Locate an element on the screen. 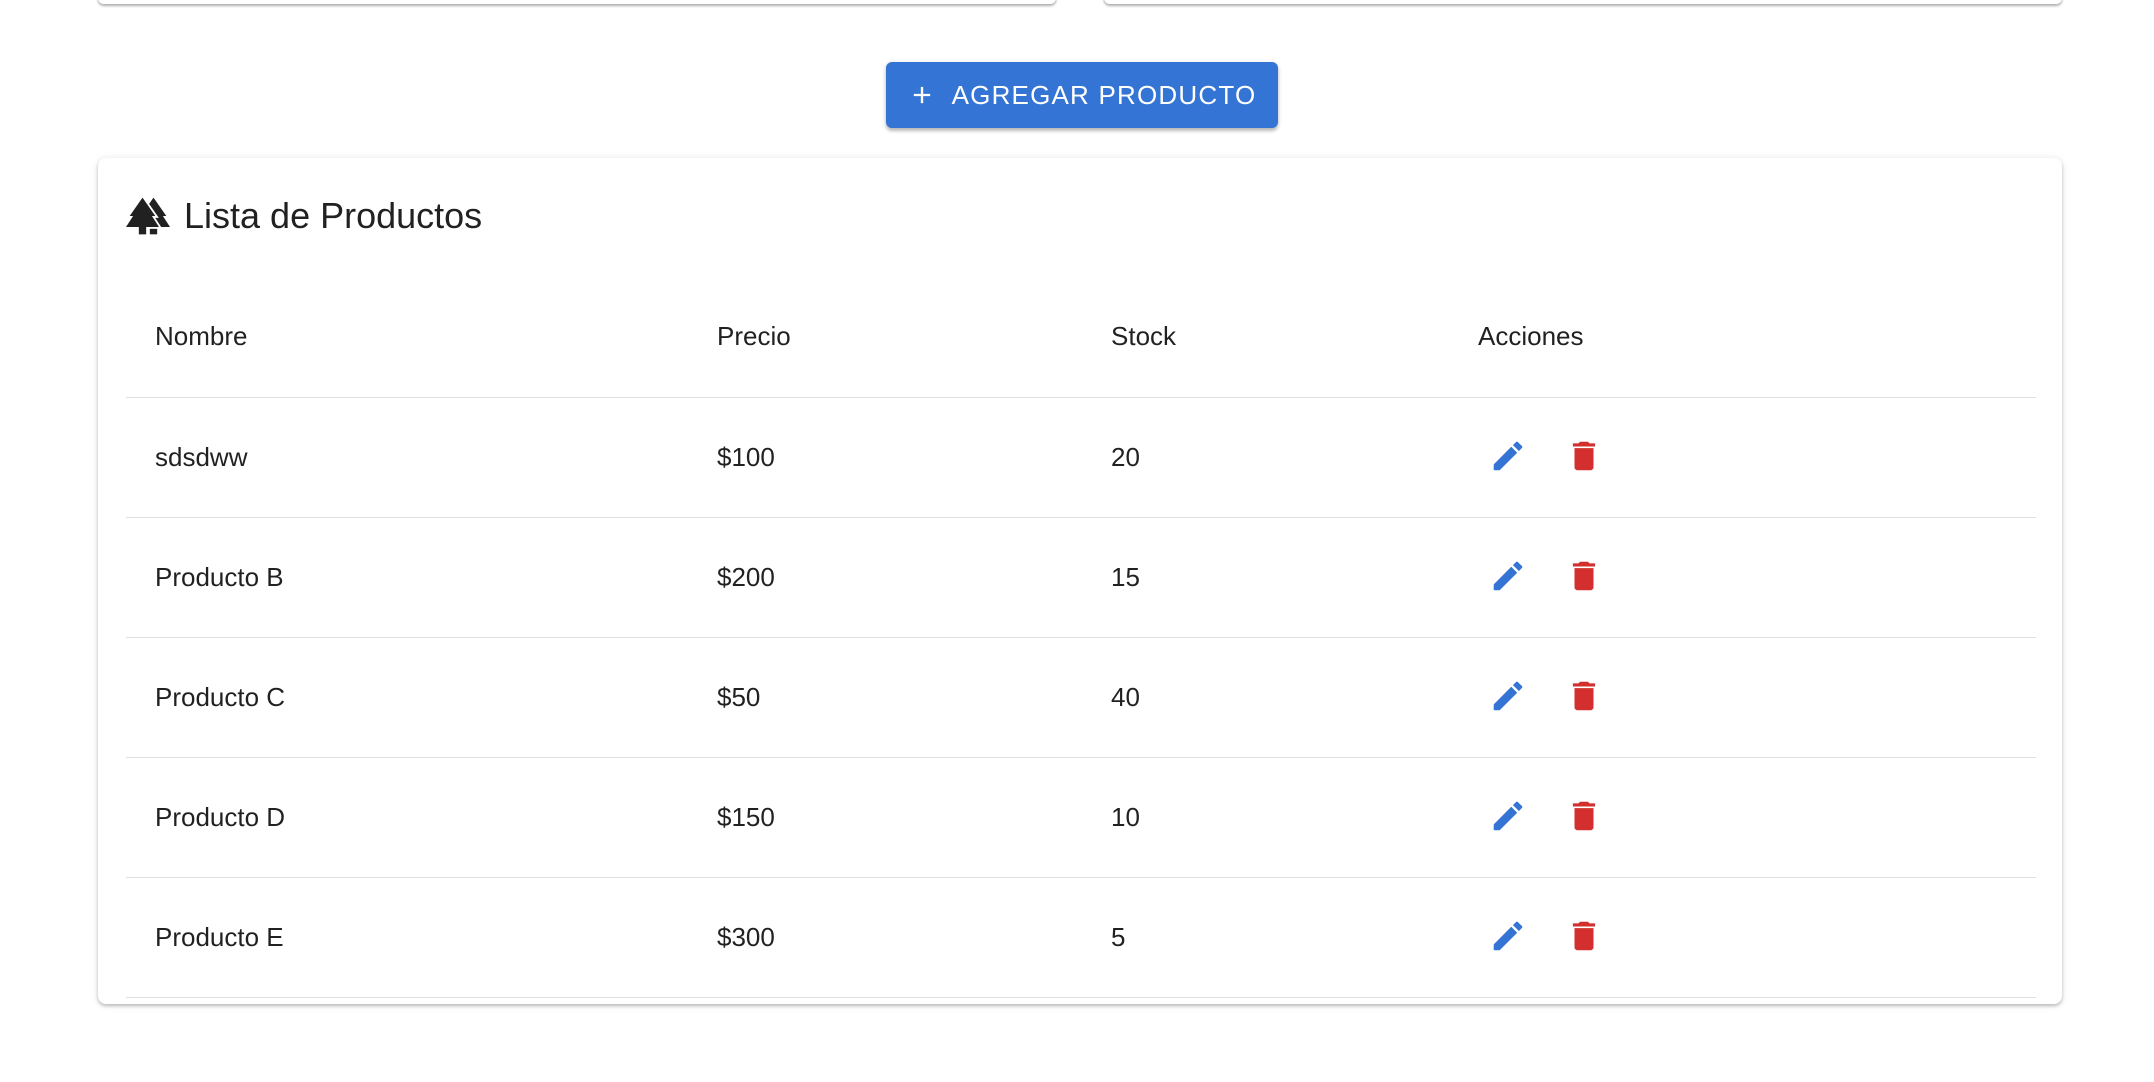 Image resolution: width=2154 pixels, height=1082 pixels. product-name: Producto B is located at coordinates (219, 577).